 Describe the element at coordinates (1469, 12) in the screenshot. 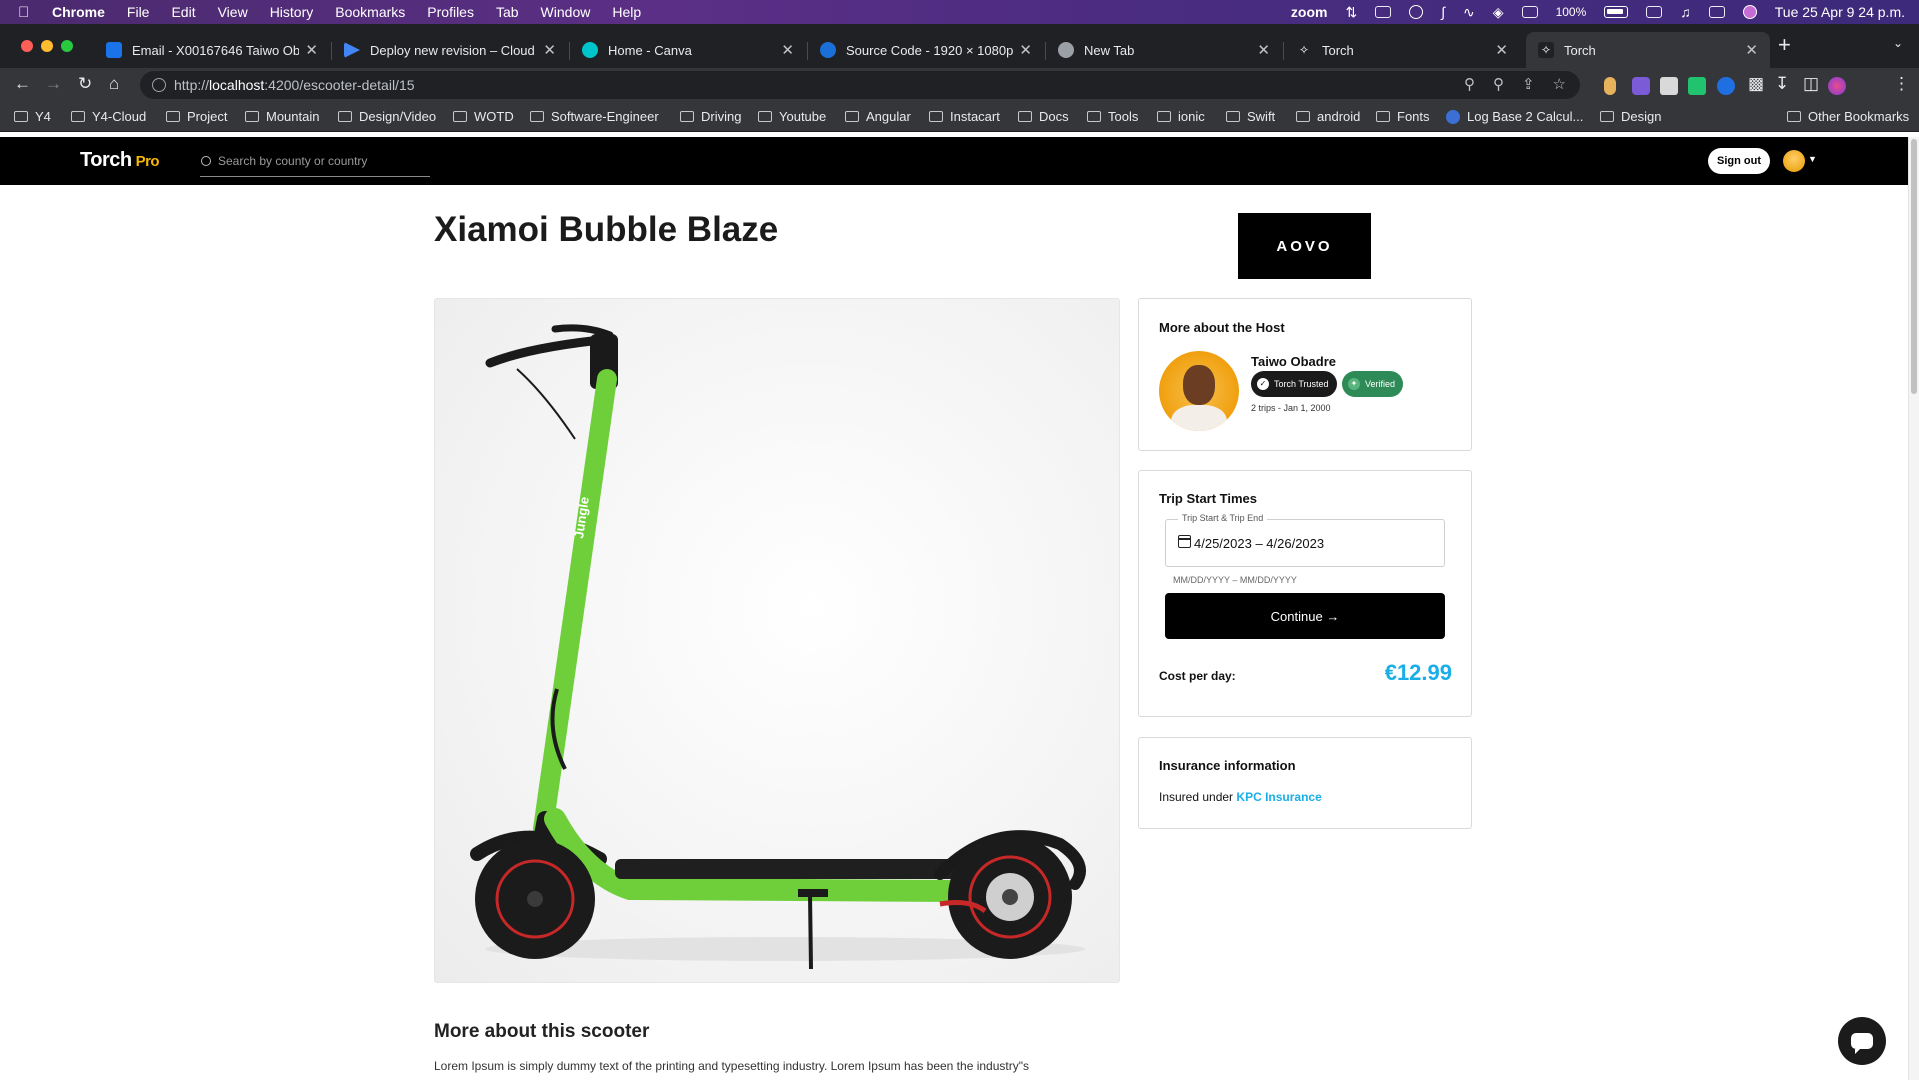

I see `activity-icon: ∿` at that location.